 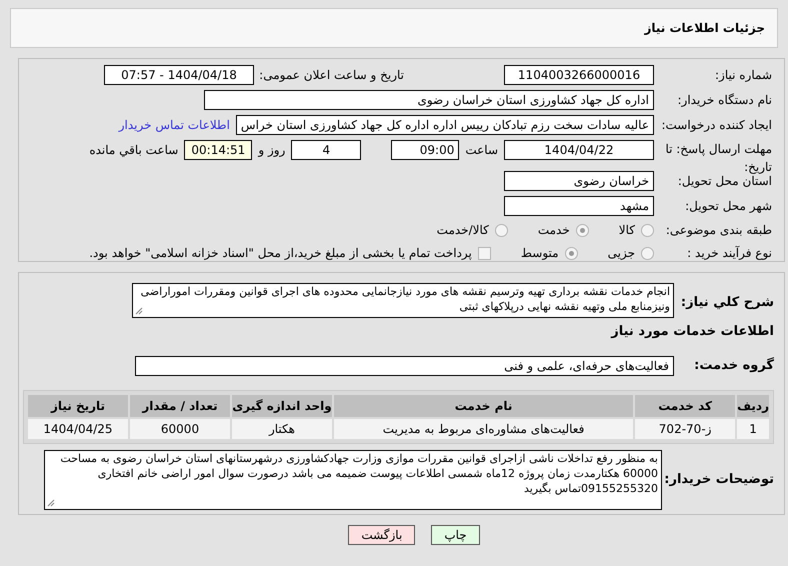 I want to click on back-button: بازگشت, so click(x=382, y=534).